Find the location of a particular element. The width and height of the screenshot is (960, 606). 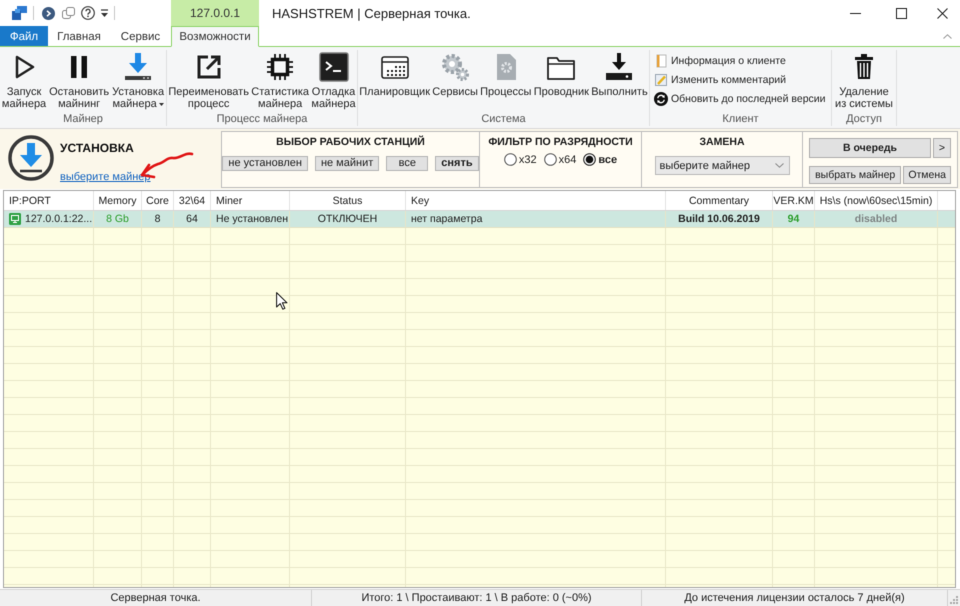

app-icon is located at coordinates (19, 13).